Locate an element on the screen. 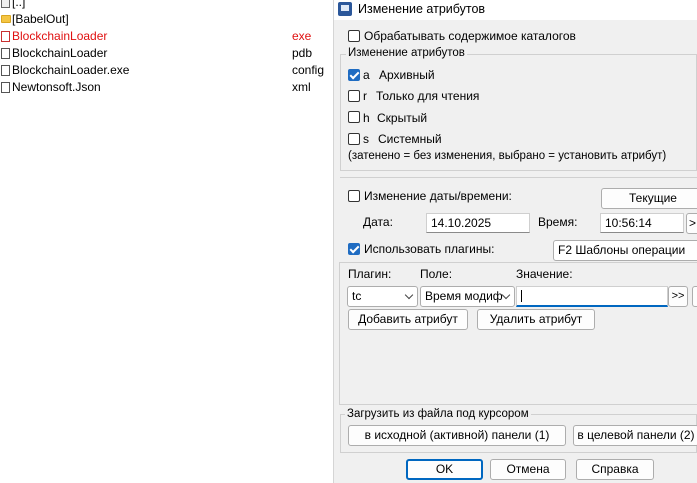  text-caret is located at coordinates (521, 296).